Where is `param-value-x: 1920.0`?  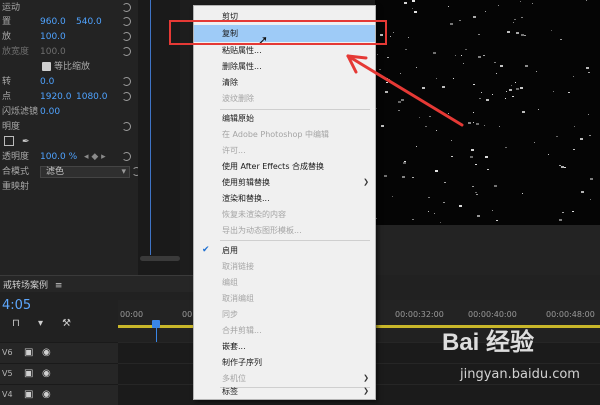 param-value-x: 1920.0 is located at coordinates (56, 97).